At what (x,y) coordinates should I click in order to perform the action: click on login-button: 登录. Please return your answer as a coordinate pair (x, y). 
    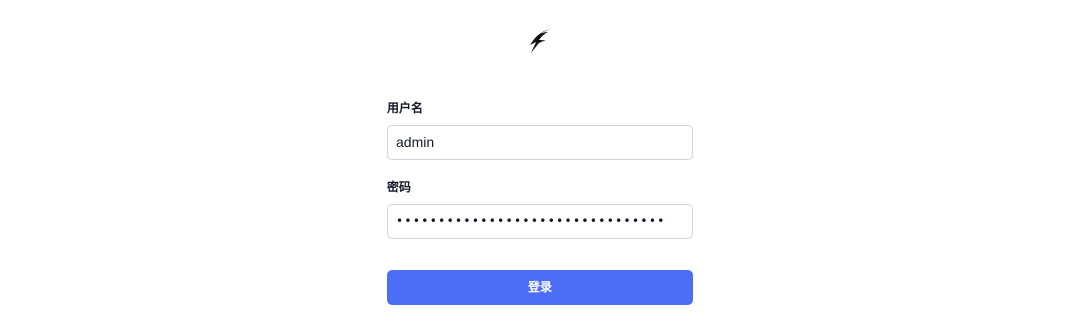
    Looking at the image, I should click on (540, 287).